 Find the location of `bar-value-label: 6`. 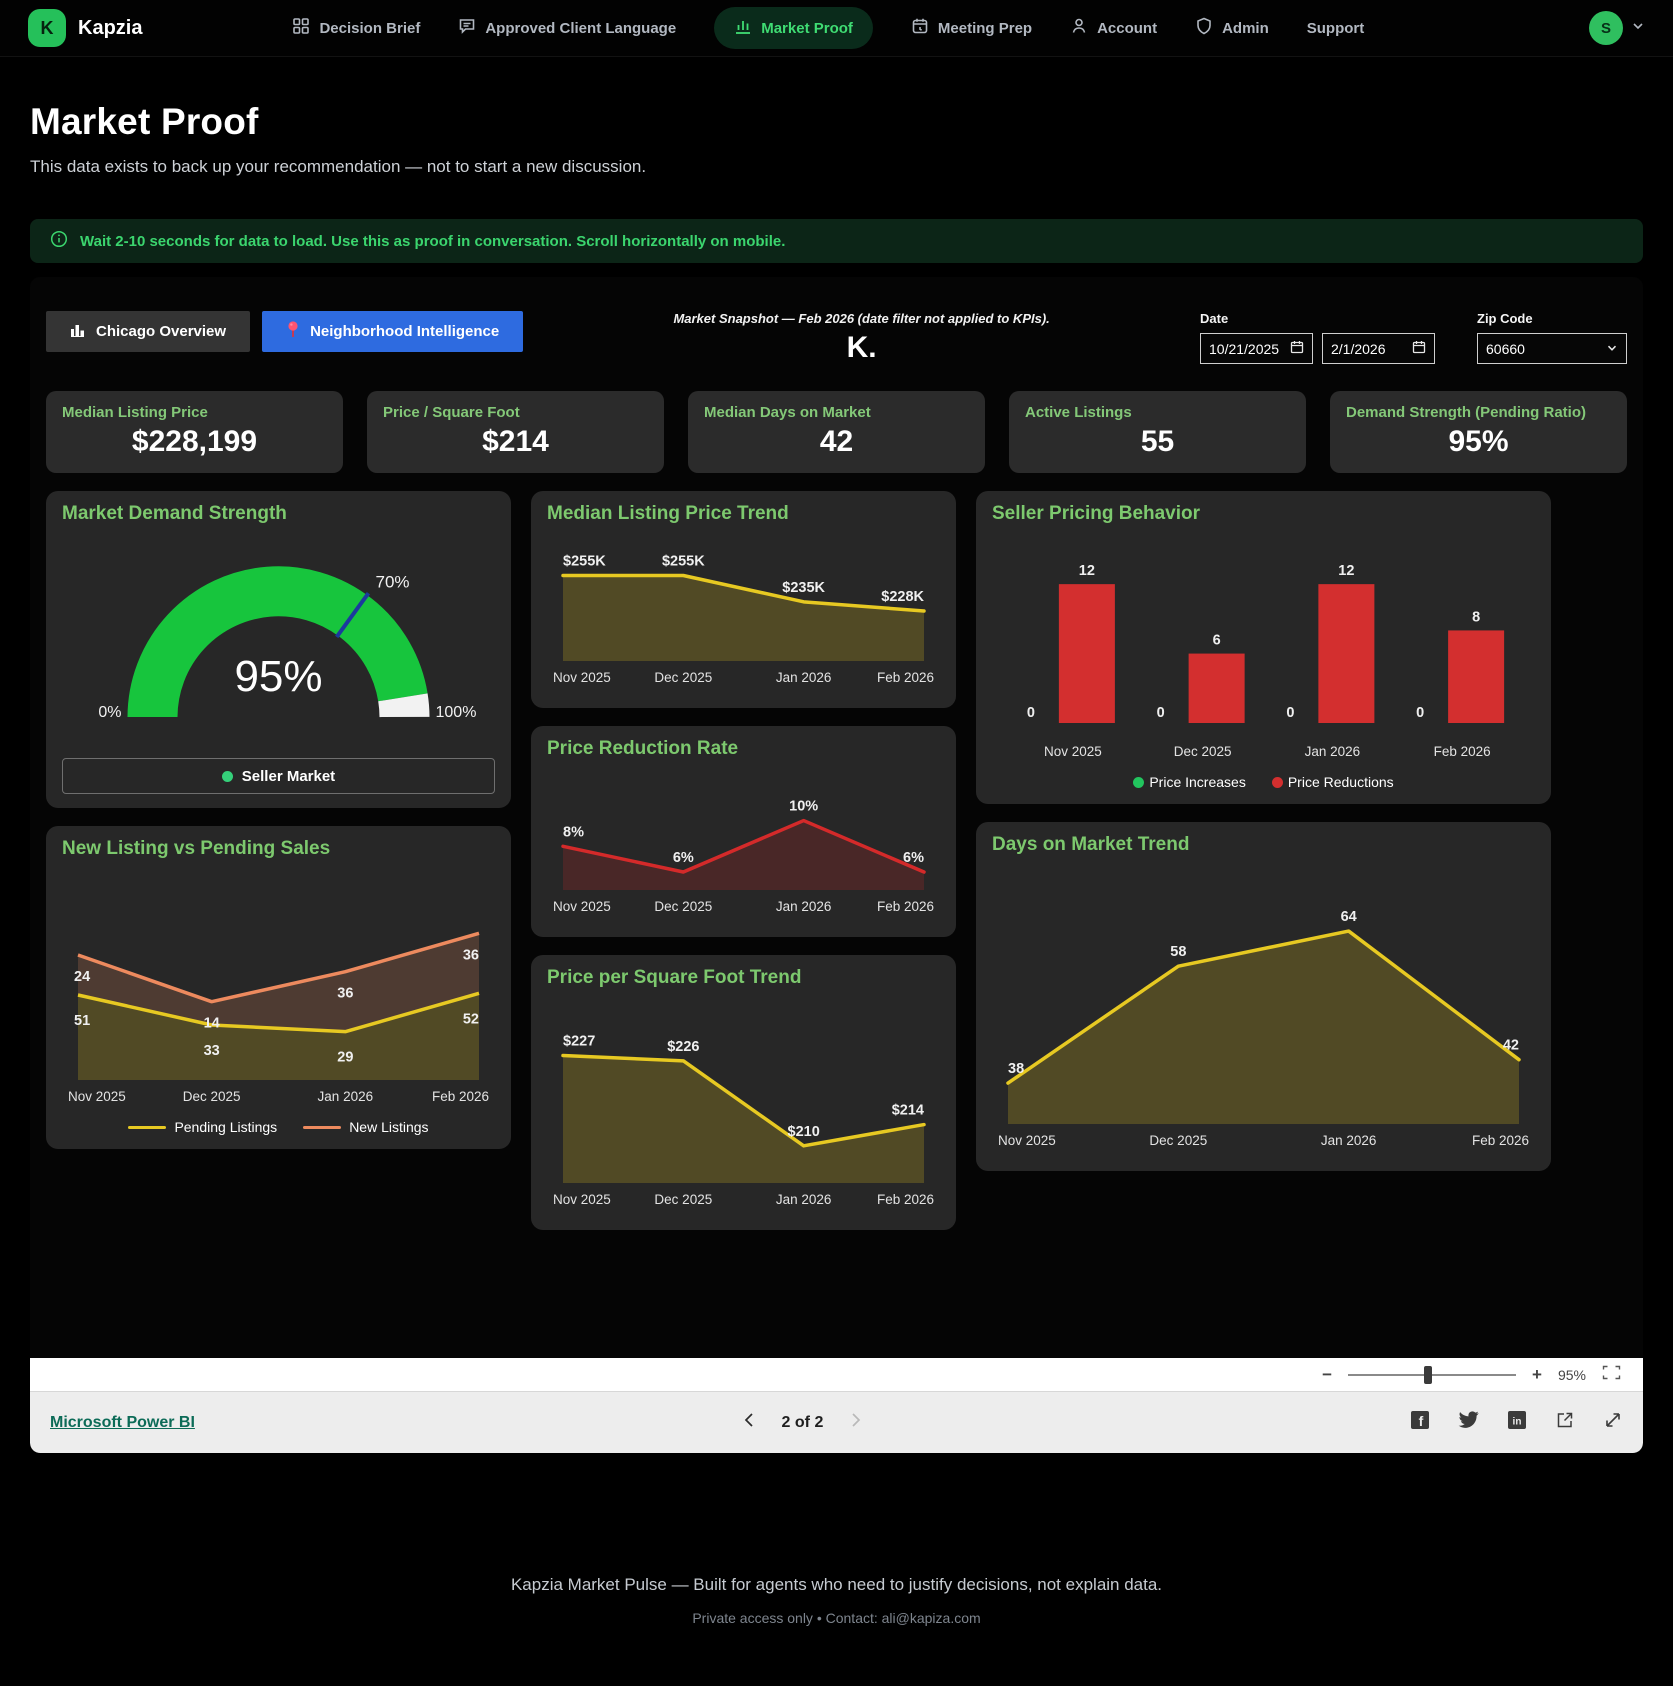

bar-value-label: 6 is located at coordinates (1217, 641).